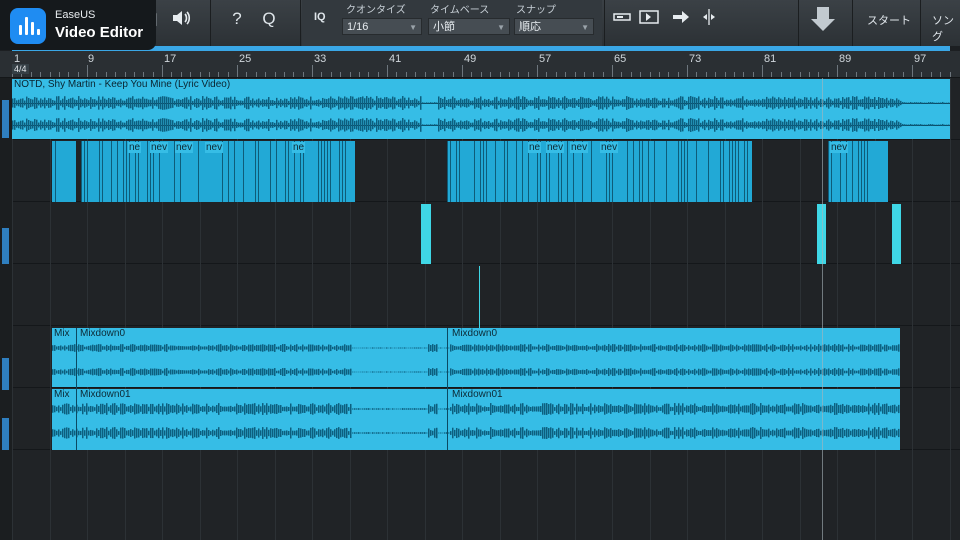 The image size is (960, 540). What do you see at coordinates (681, 19) in the screenshot?
I see `arrow-right-icon` at bounding box center [681, 19].